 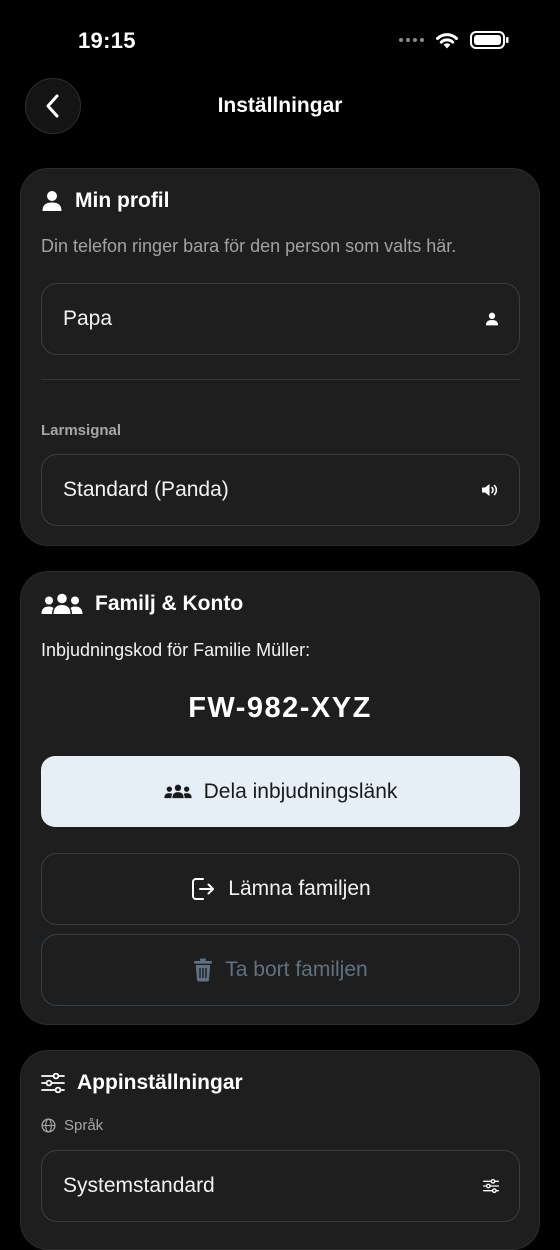 I want to click on logout-icon, so click(x=203, y=889).